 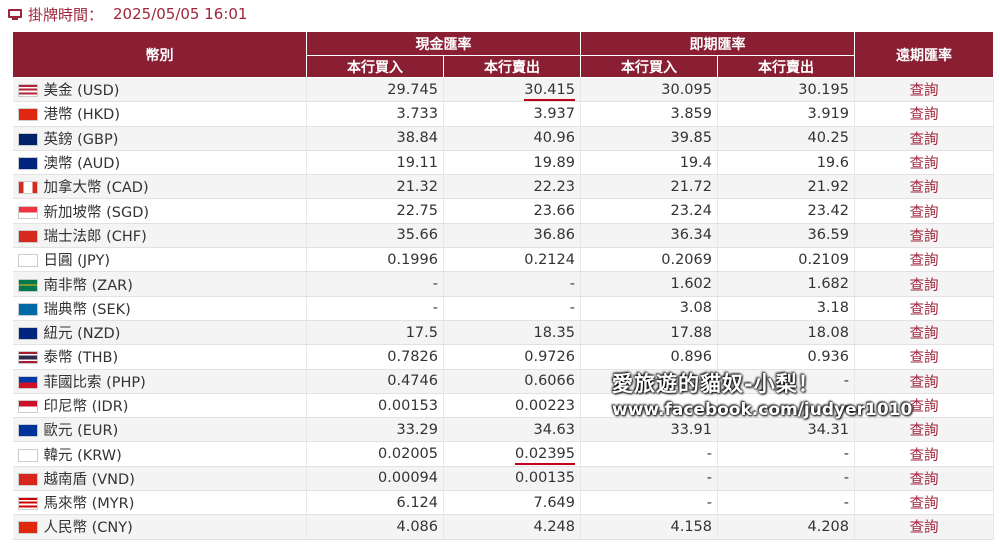 I want to click on spot-sell-value: 36.59, so click(x=828, y=235).